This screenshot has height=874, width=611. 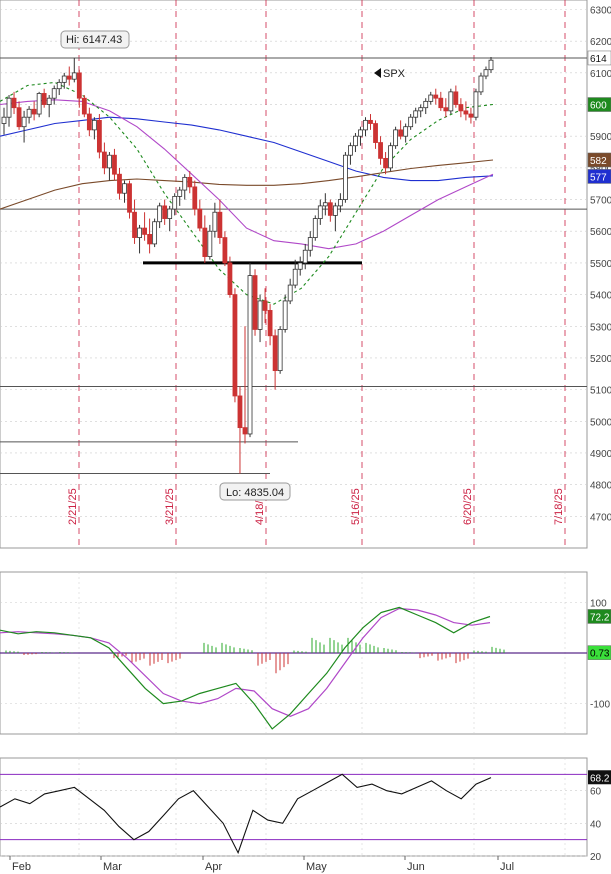 I want to click on high-label: Hi: 6147.43, so click(x=95, y=39).